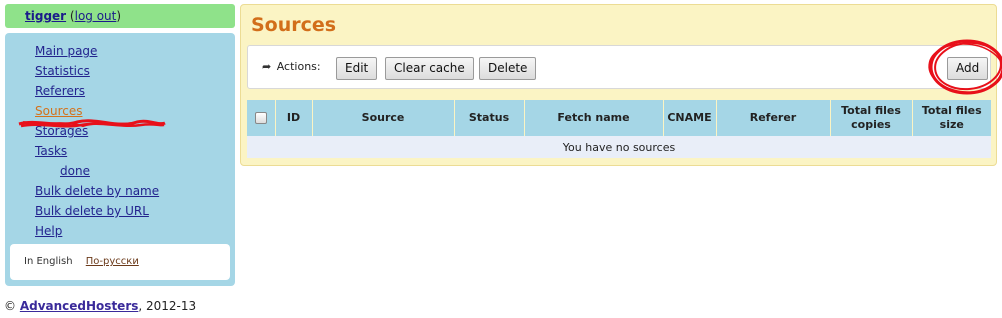 The image size is (1002, 318). What do you see at coordinates (45, 16) in the screenshot?
I see `username-link: tigger` at bounding box center [45, 16].